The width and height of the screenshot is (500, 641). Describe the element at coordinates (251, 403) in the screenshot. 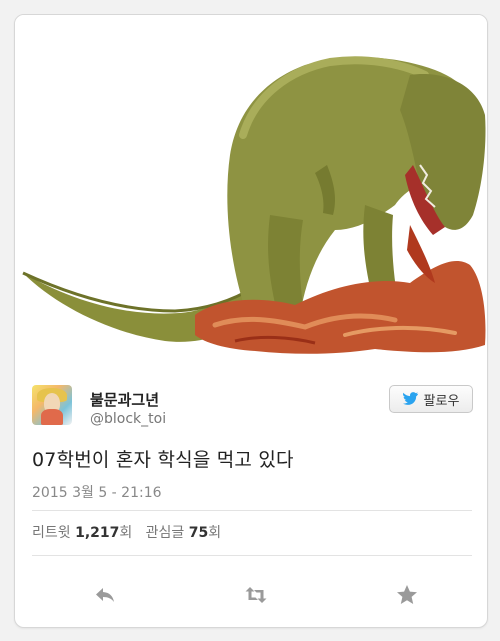

I see `tweet-header: 불문과그년 @block_toi 팔로우` at that location.